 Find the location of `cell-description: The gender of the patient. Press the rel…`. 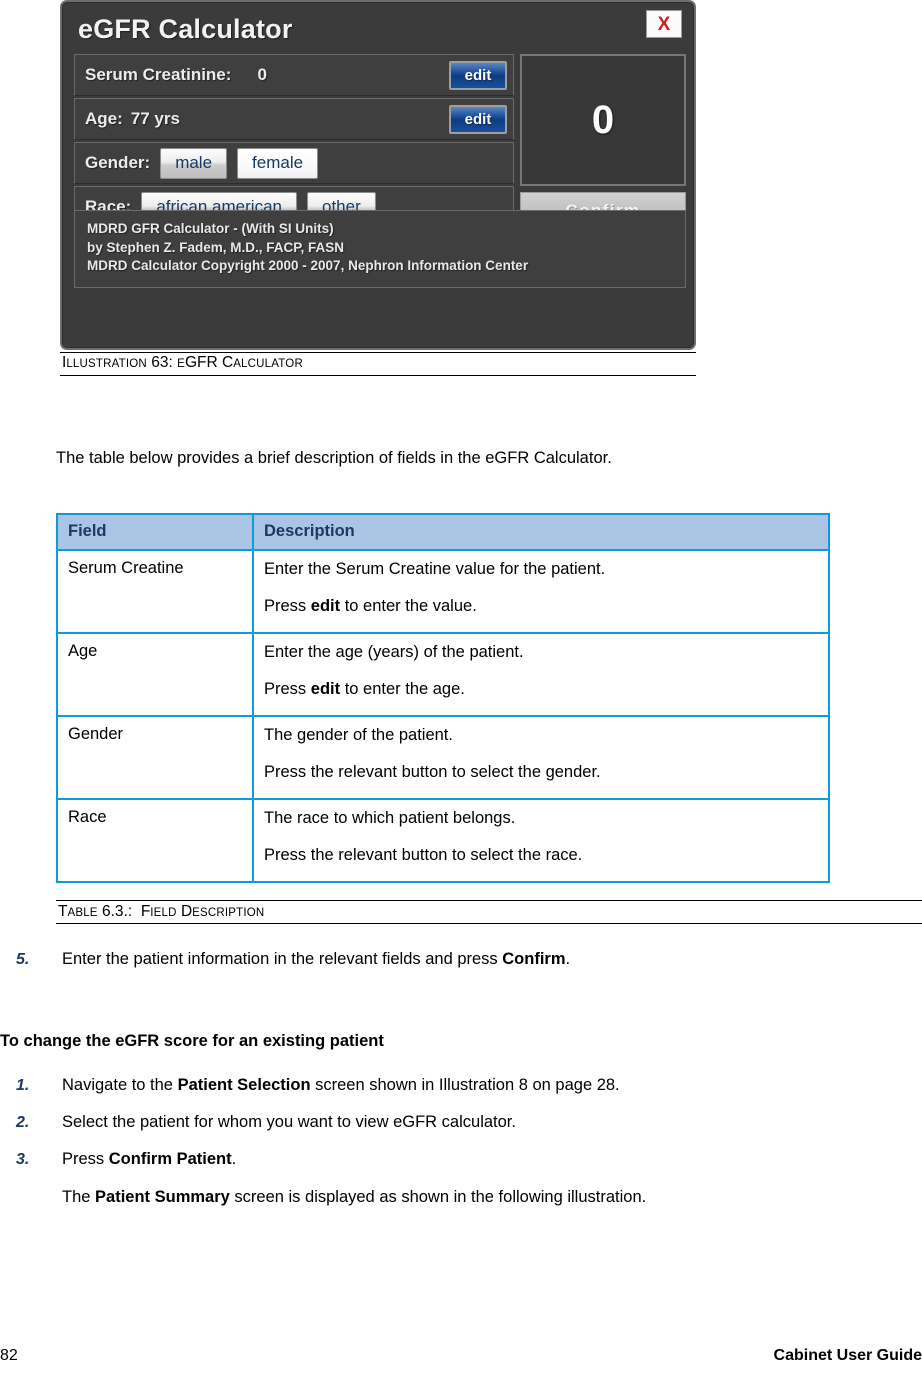

cell-description: The gender of the patient. Press the rel… is located at coordinates (541, 757).